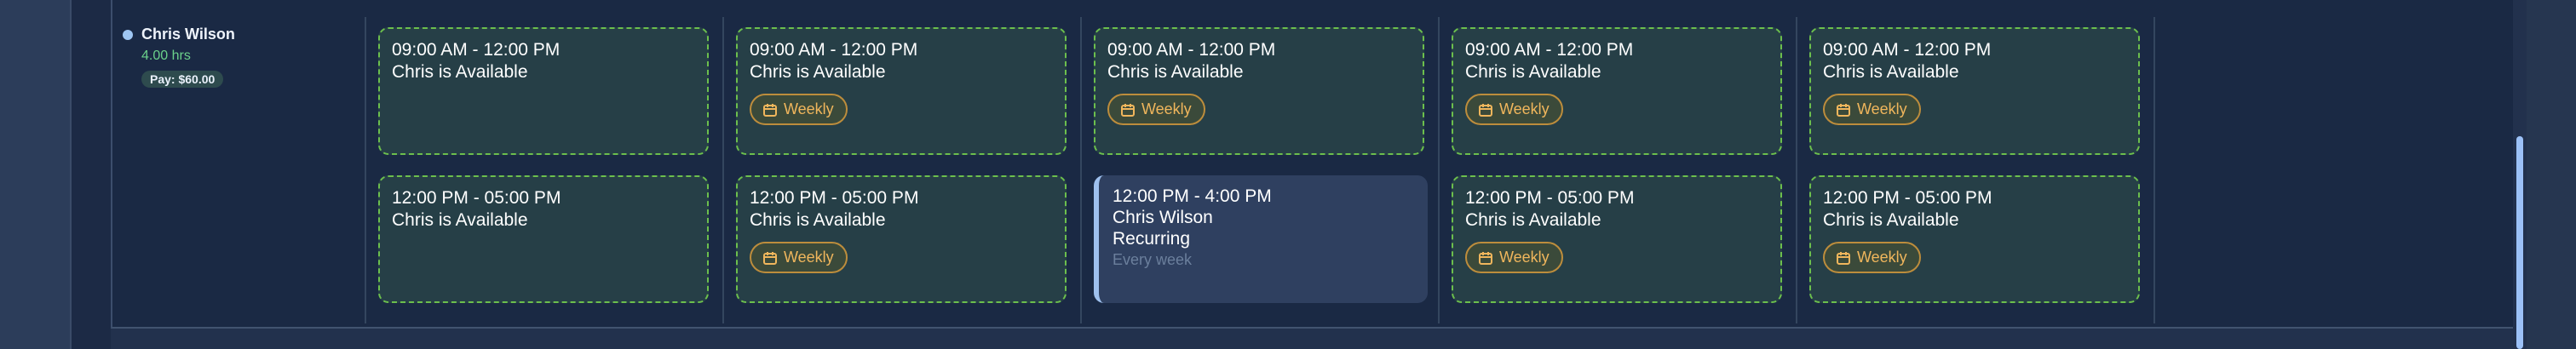 The image size is (2576, 349). I want to click on shift-staff: Chris Wilson, so click(1163, 217).